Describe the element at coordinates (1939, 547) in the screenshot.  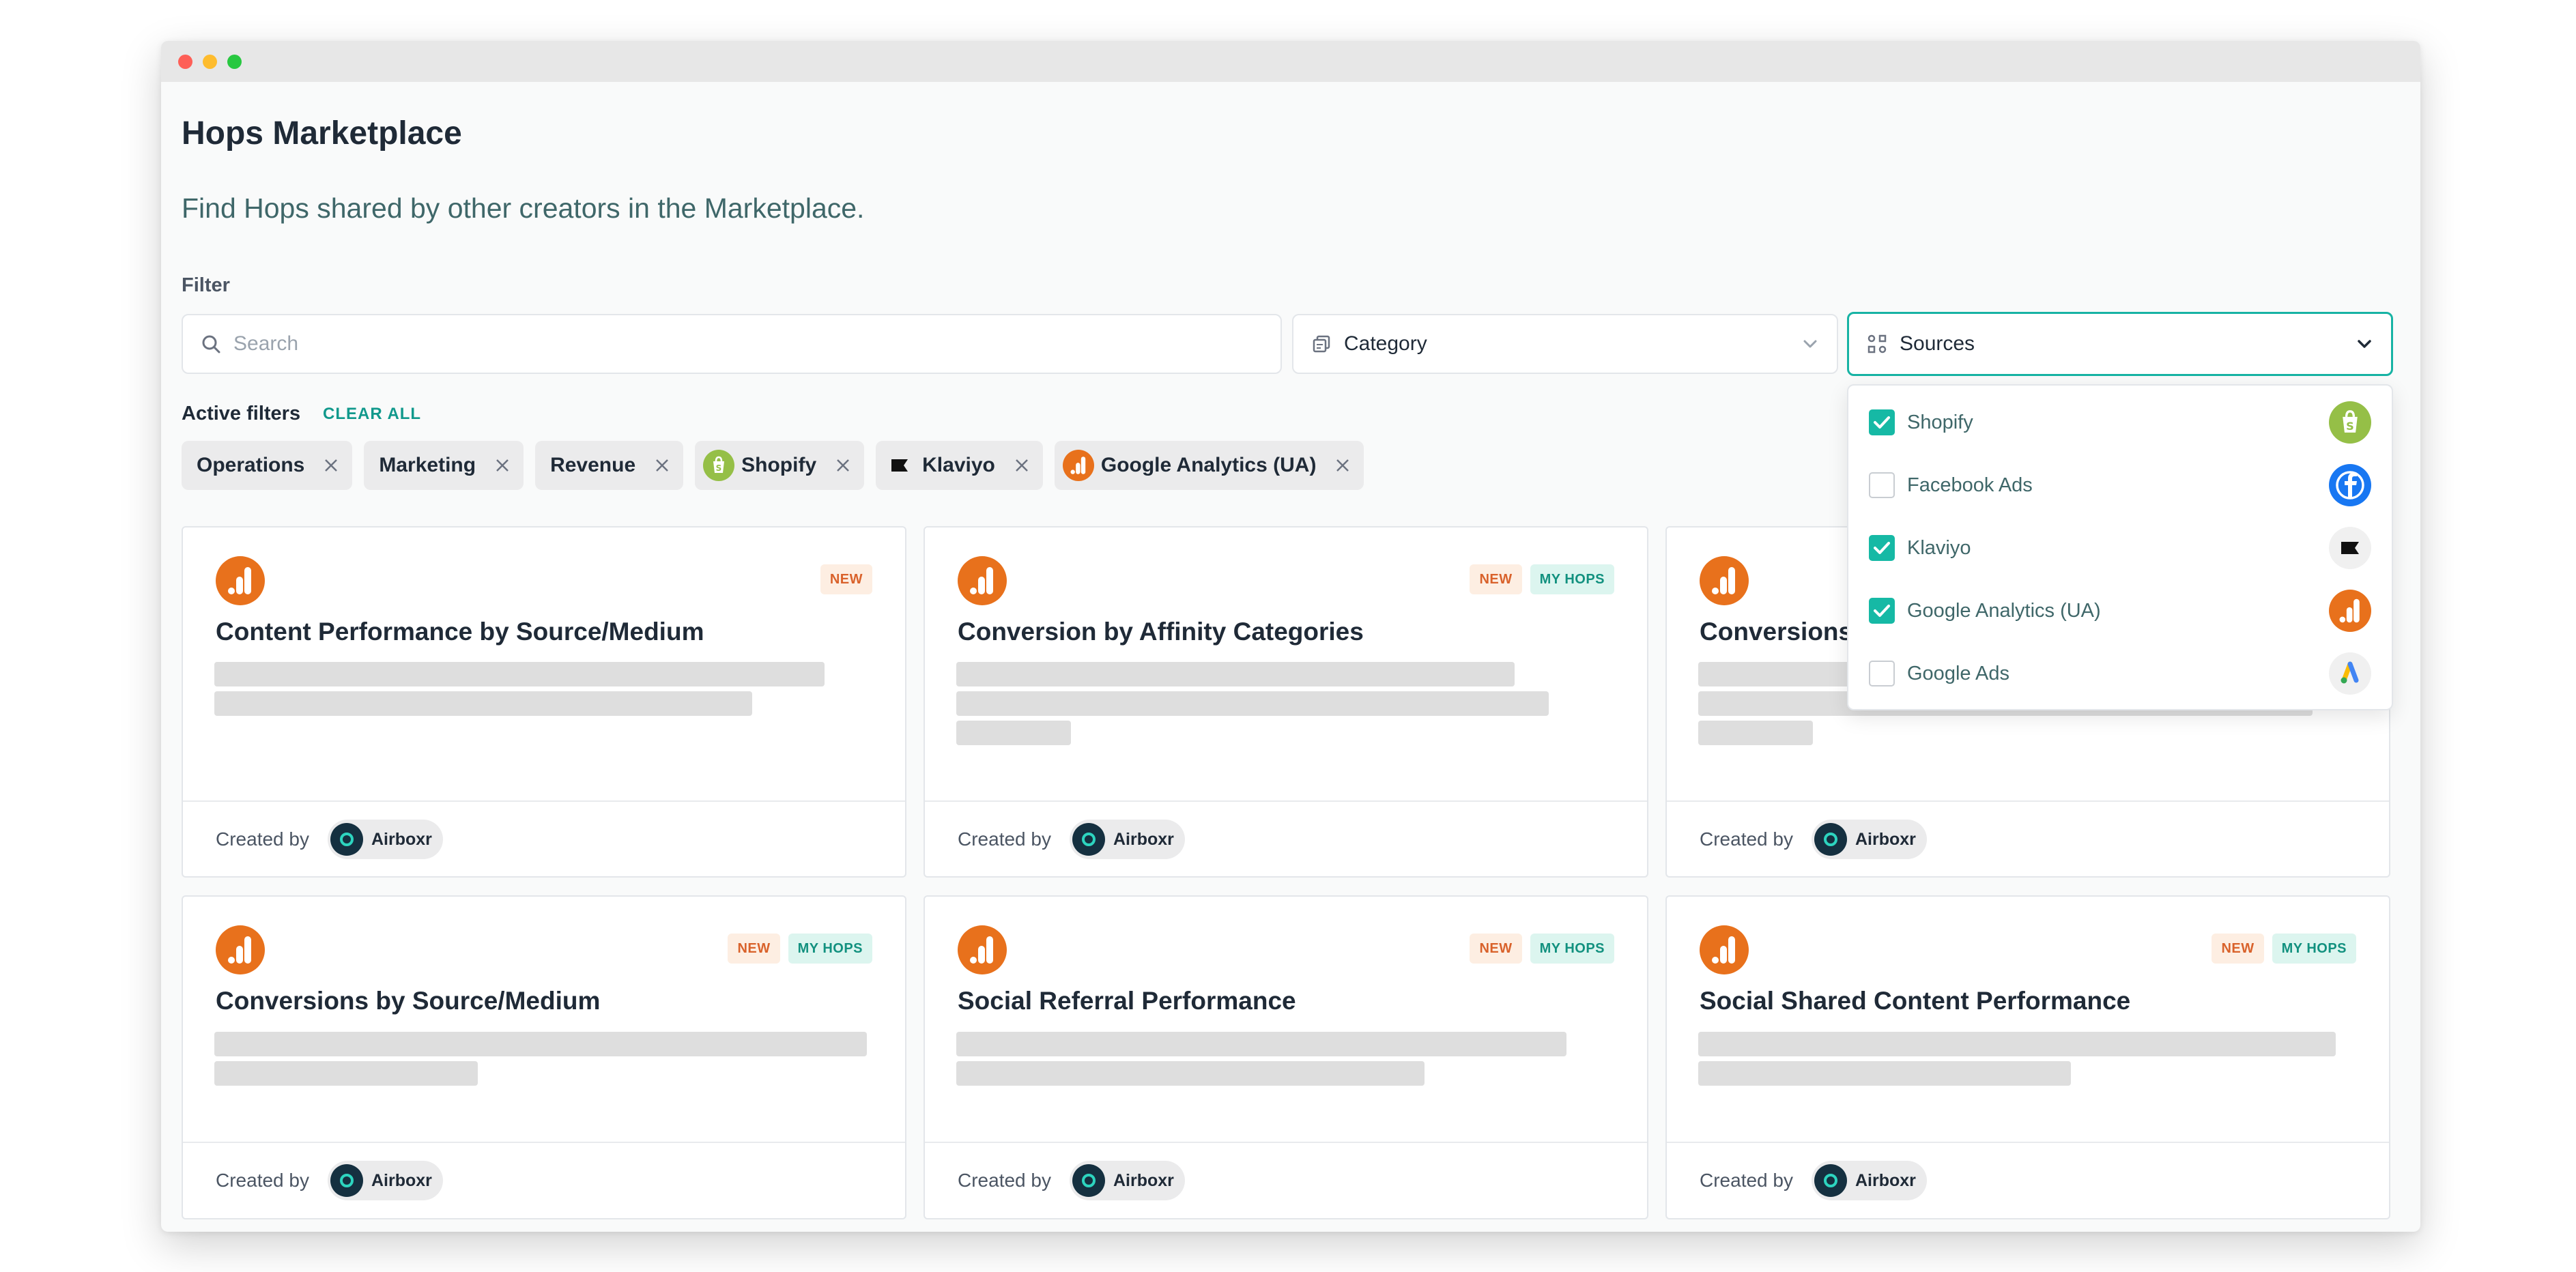
I see `option-label: Klaviyo` at that location.